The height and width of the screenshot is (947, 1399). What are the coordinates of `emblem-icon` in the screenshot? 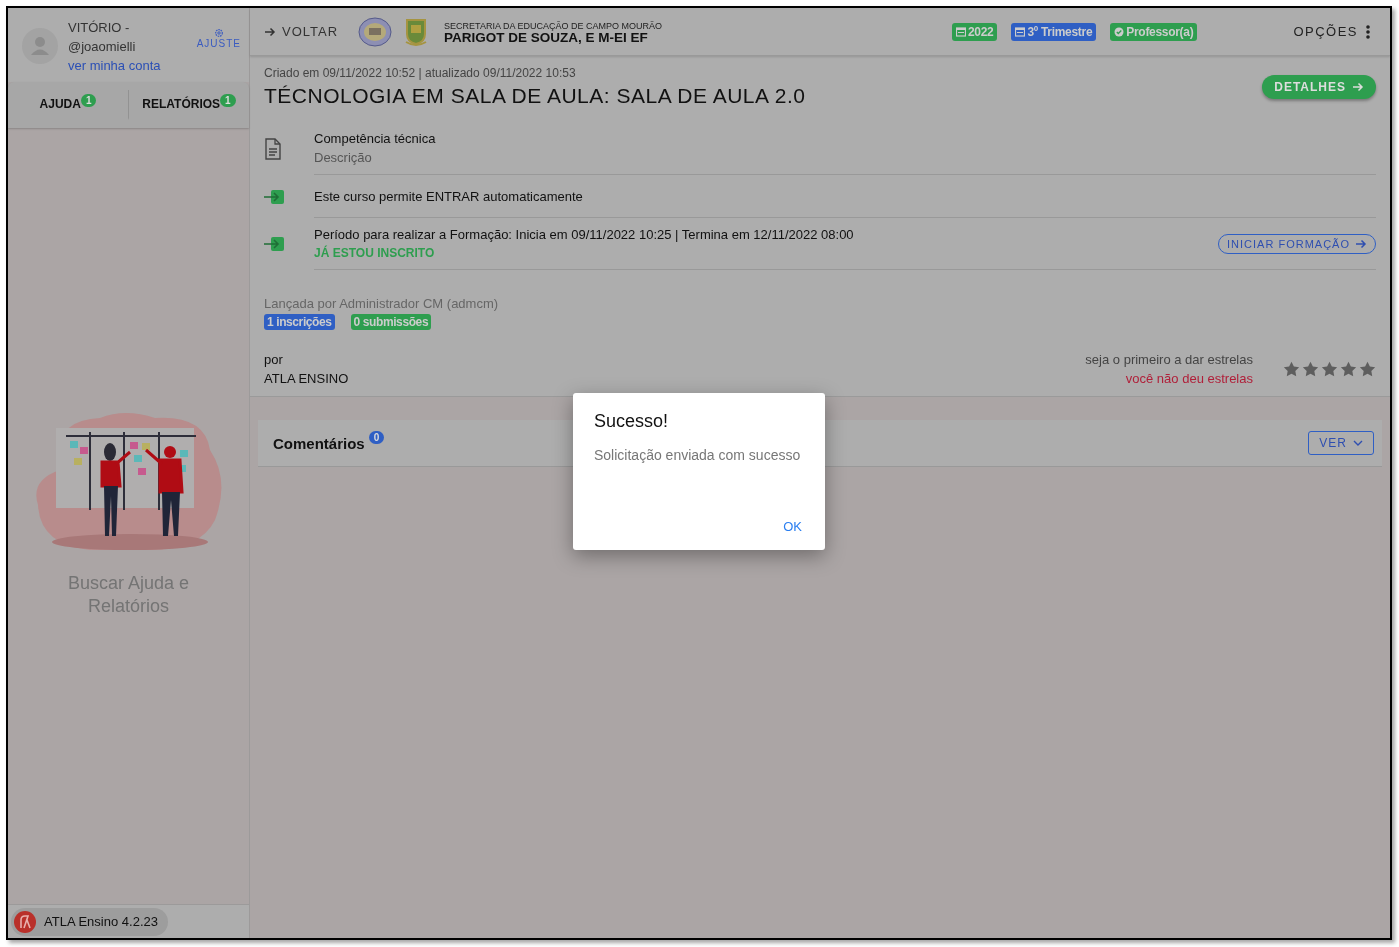 It's located at (375, 31).